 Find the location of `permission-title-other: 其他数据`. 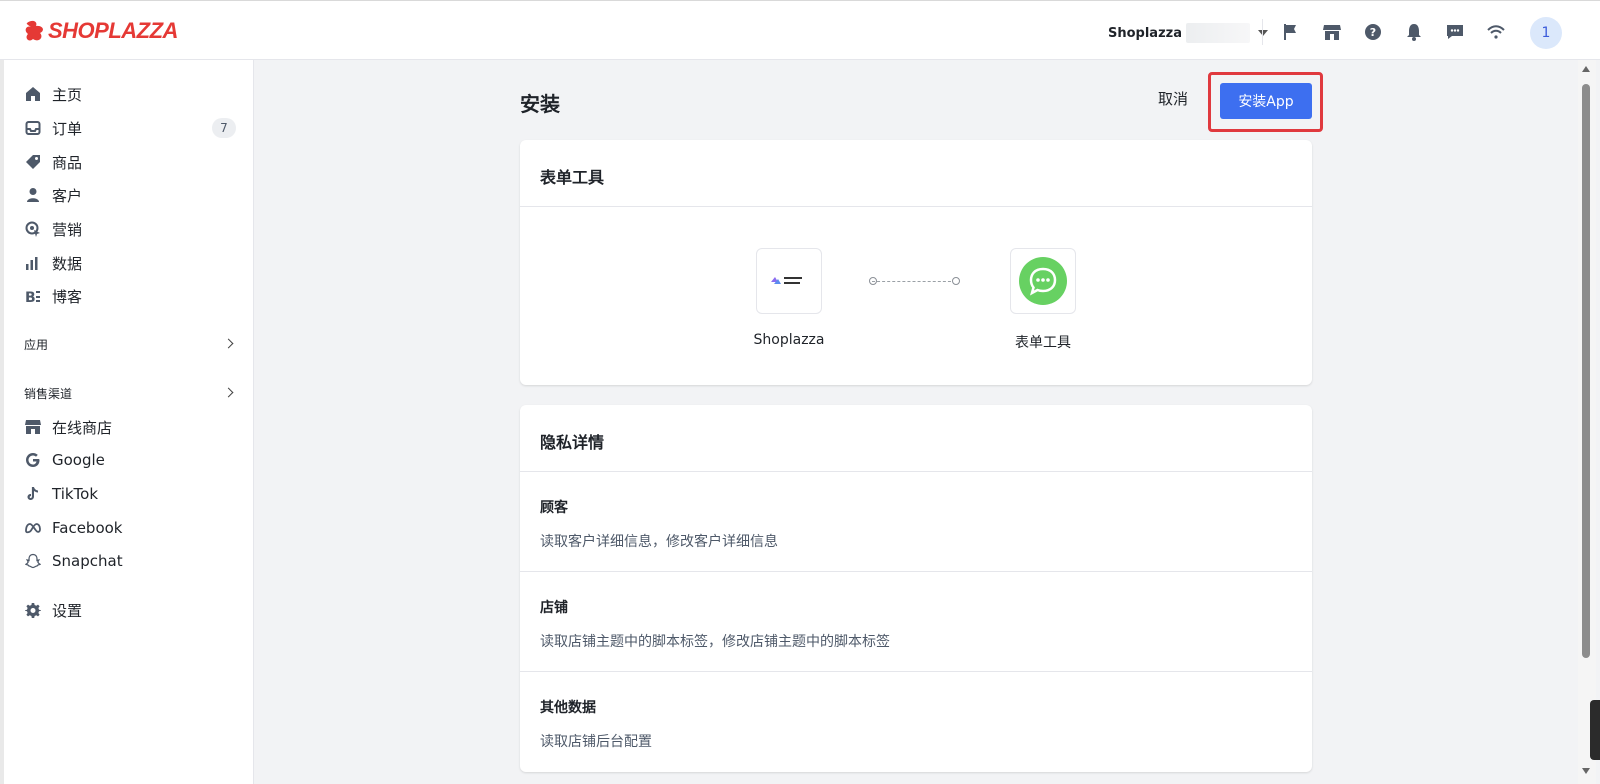

permission-title-other: 其他数据 is located at coordinates (568, 708).